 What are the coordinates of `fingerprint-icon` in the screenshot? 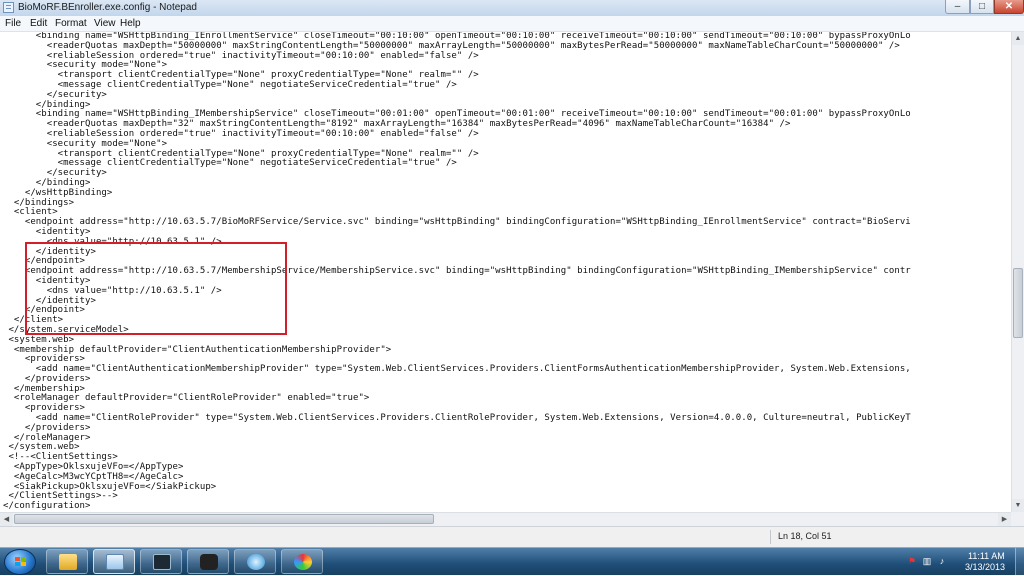 It's located at (256, 562).